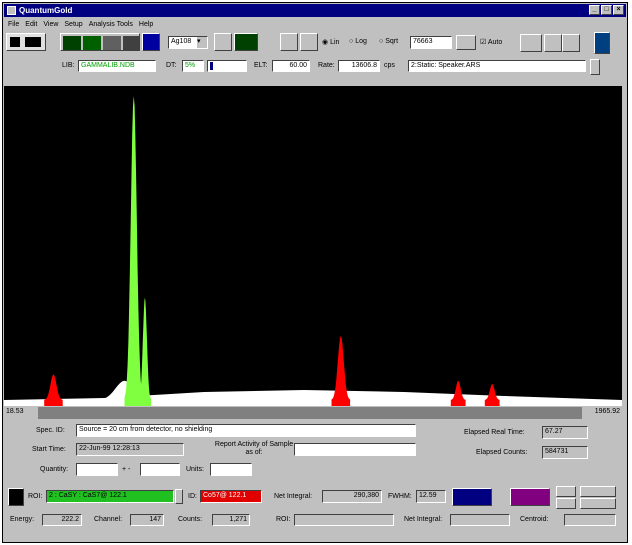 The height and width of the screenshot is (545, 632). I want to click on units-field, so click(231, 469).